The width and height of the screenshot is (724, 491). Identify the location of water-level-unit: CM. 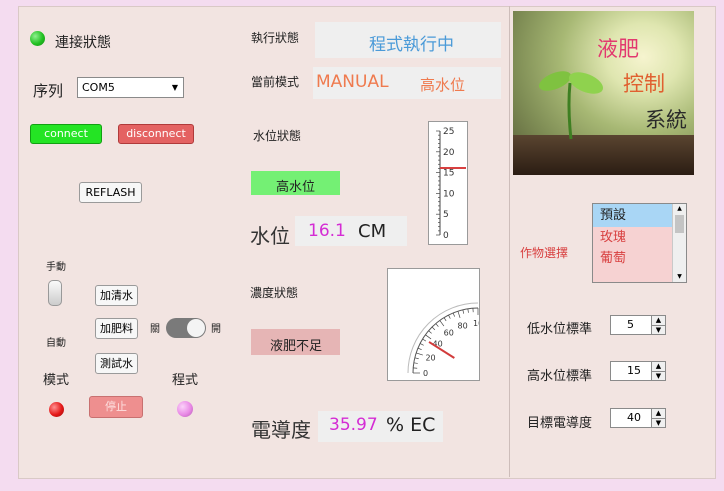
(372, 231).